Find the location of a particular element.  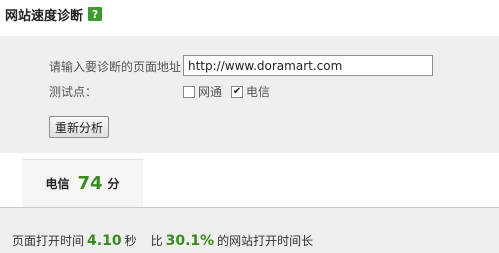

url-label: 请输入要诊断的页面地址： is located at coordinates (121, 67).